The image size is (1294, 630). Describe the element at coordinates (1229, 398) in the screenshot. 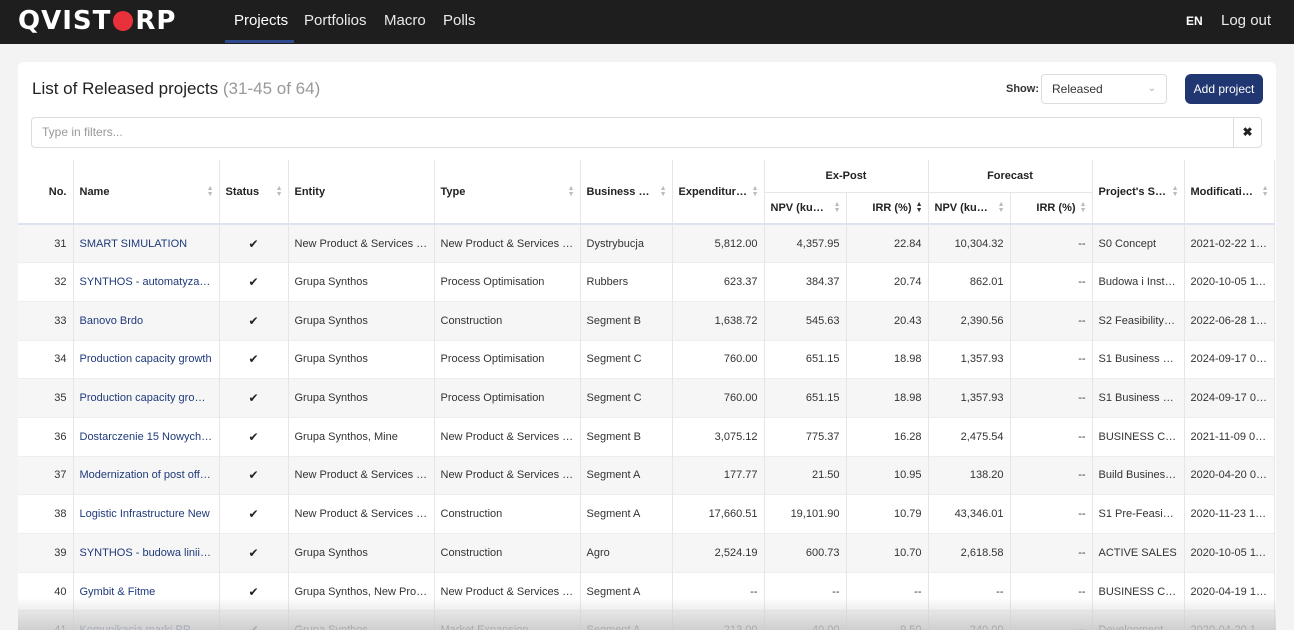

I see `modification-date-cell: 2024-09-17 09:02` at that location.